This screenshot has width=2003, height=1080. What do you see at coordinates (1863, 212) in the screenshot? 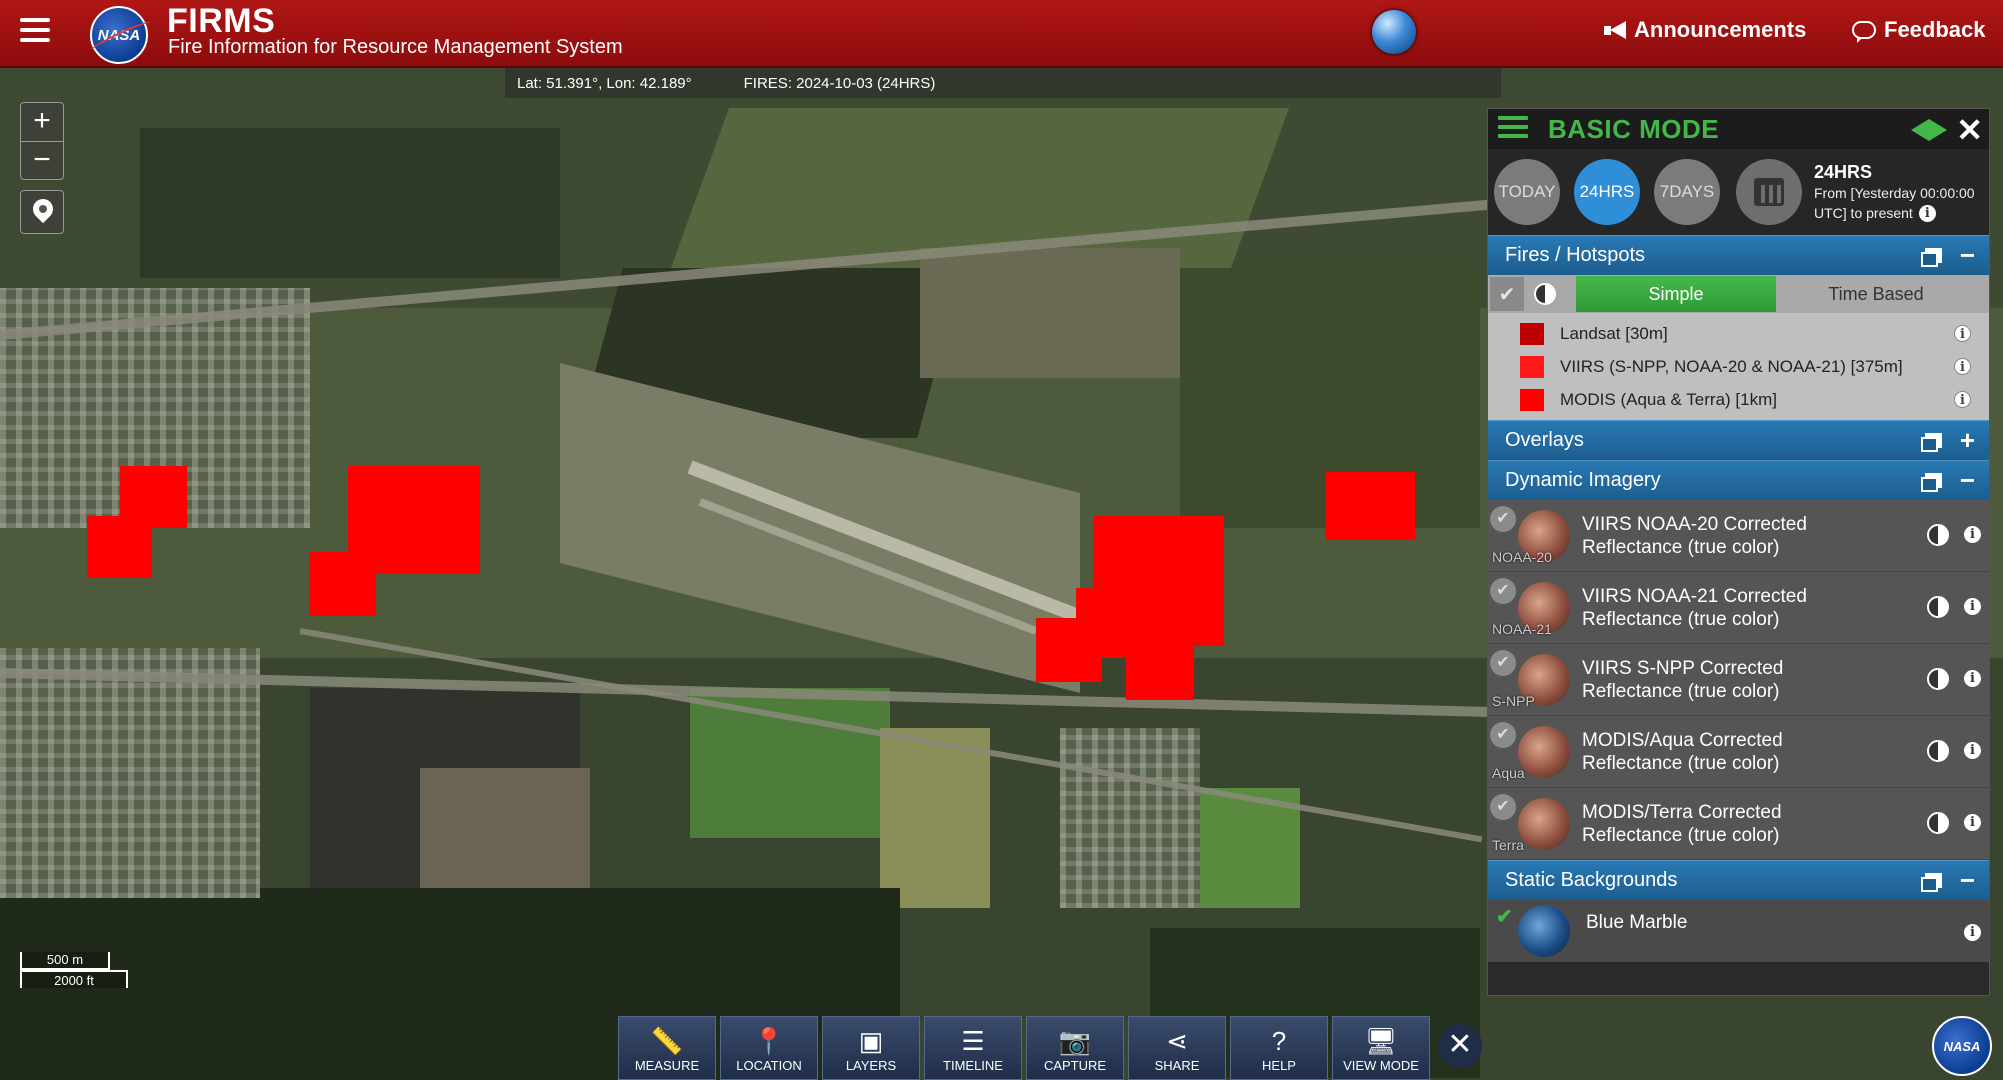
I see `time-range-line2: UTC] to present` at bounding box center [1863, 212].